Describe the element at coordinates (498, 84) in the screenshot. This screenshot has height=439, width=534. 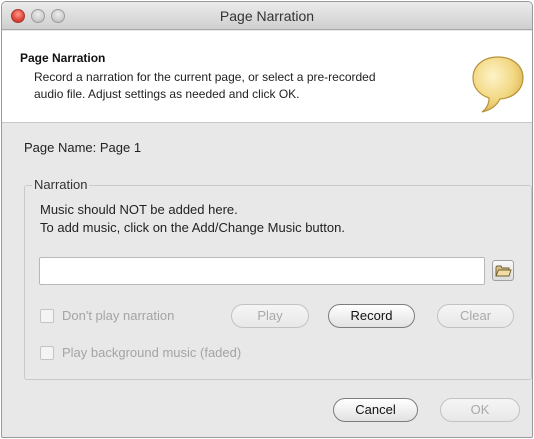
I see `speech-bubble-icon` at that location.